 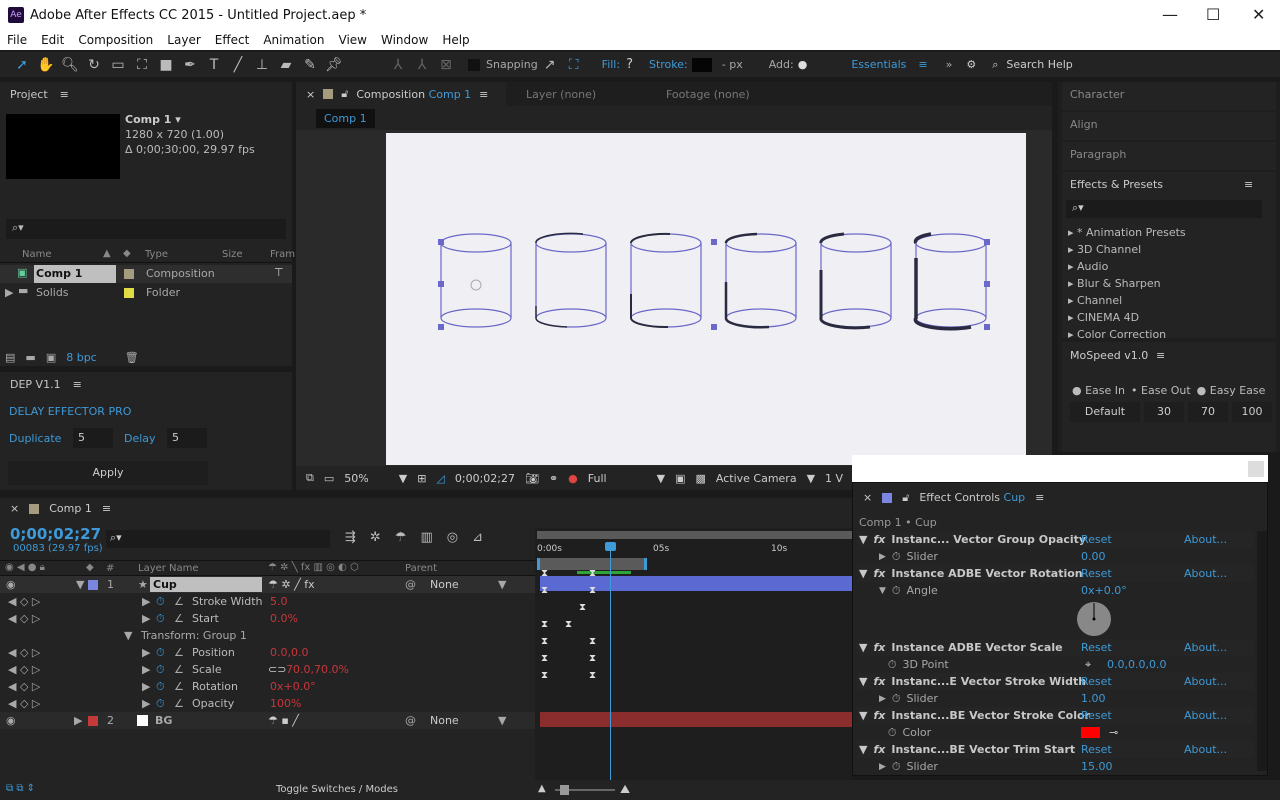 What do you see at coordinates (444, 584) in the screenshot?
I see `parent-select: None` at bounding box center [444, 584].